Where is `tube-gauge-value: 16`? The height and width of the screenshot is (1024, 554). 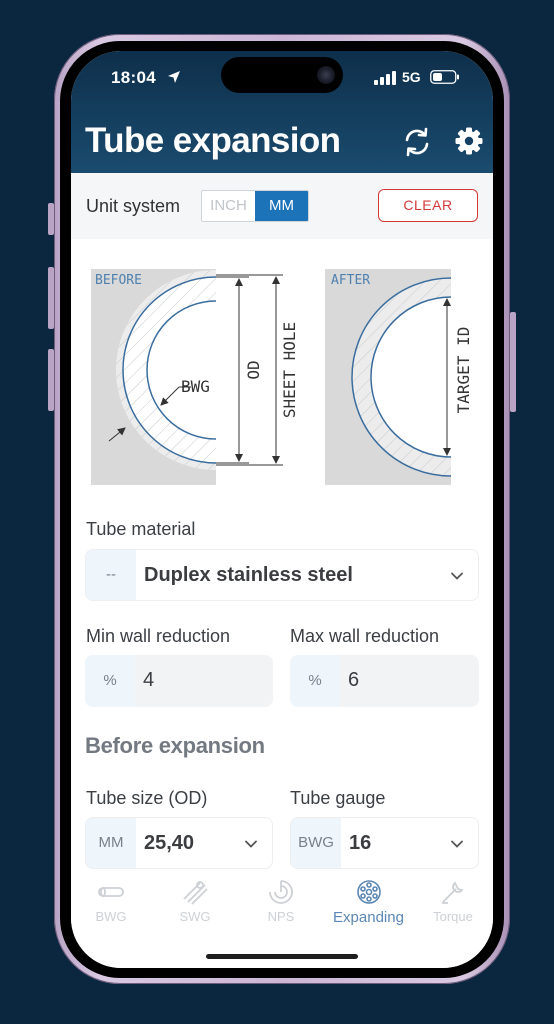
tube-gauge-value: 16 is located at coordinates (360, 843).